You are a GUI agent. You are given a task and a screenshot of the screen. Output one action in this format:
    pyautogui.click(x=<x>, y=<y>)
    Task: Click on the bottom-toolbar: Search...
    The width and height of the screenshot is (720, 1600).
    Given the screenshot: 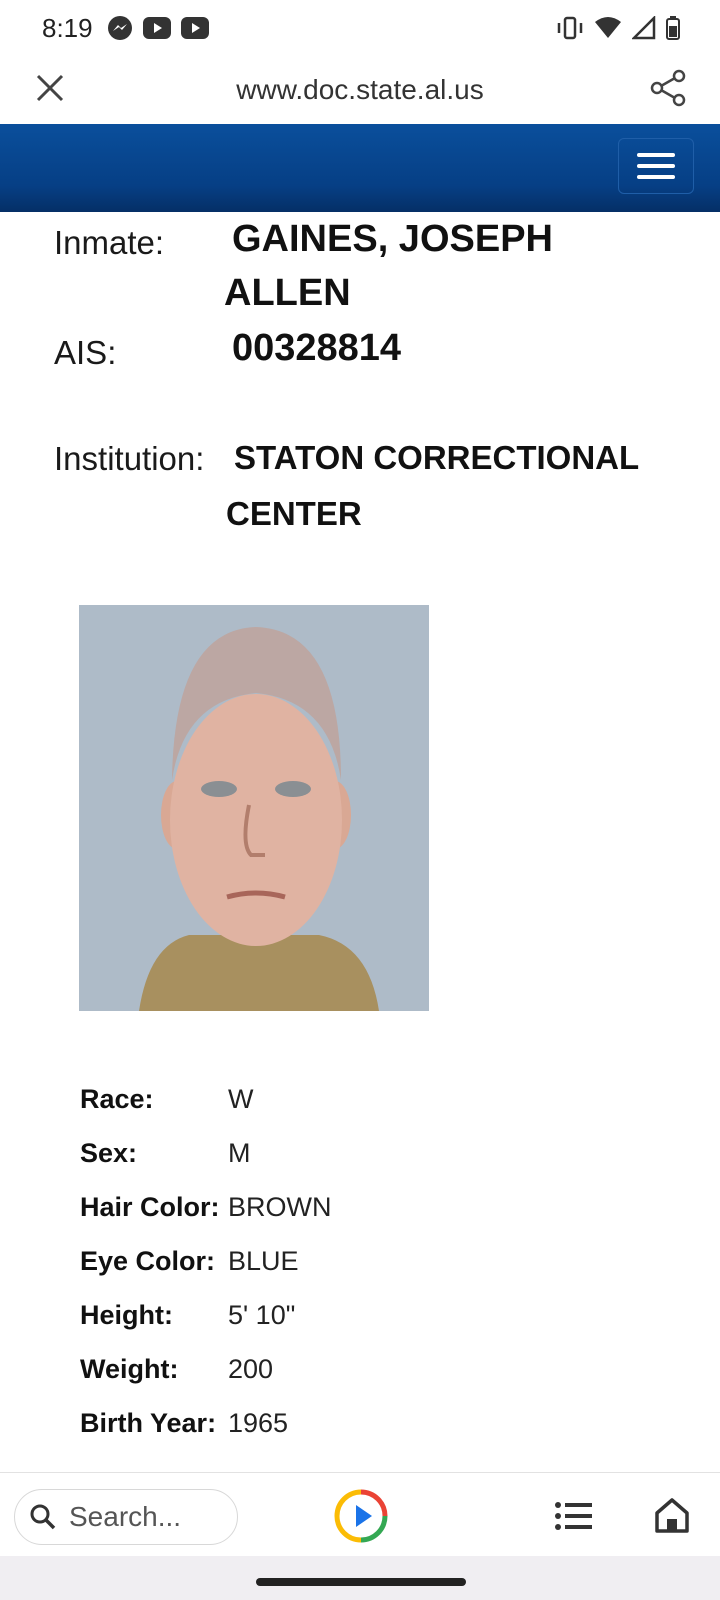 What is the action you would take?
    pyautogui.click(x=360, y=1514)
    